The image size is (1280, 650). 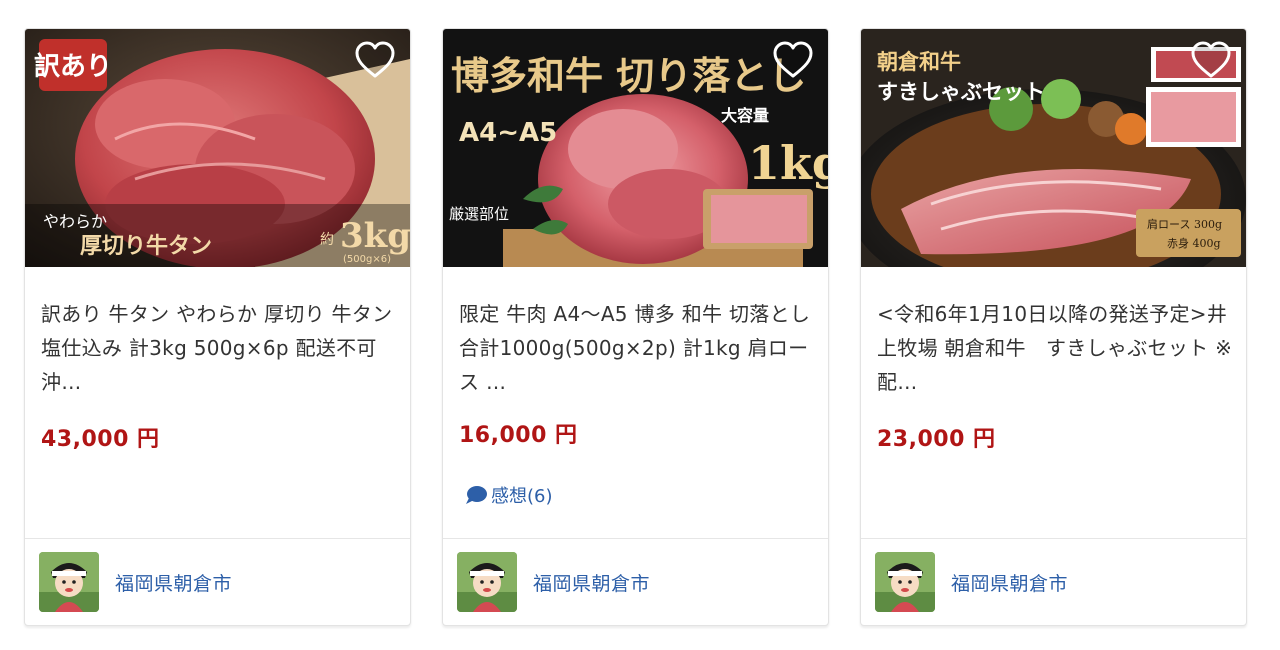 I want to click on badge-text: 訳あり, so click(x=73, y=66).